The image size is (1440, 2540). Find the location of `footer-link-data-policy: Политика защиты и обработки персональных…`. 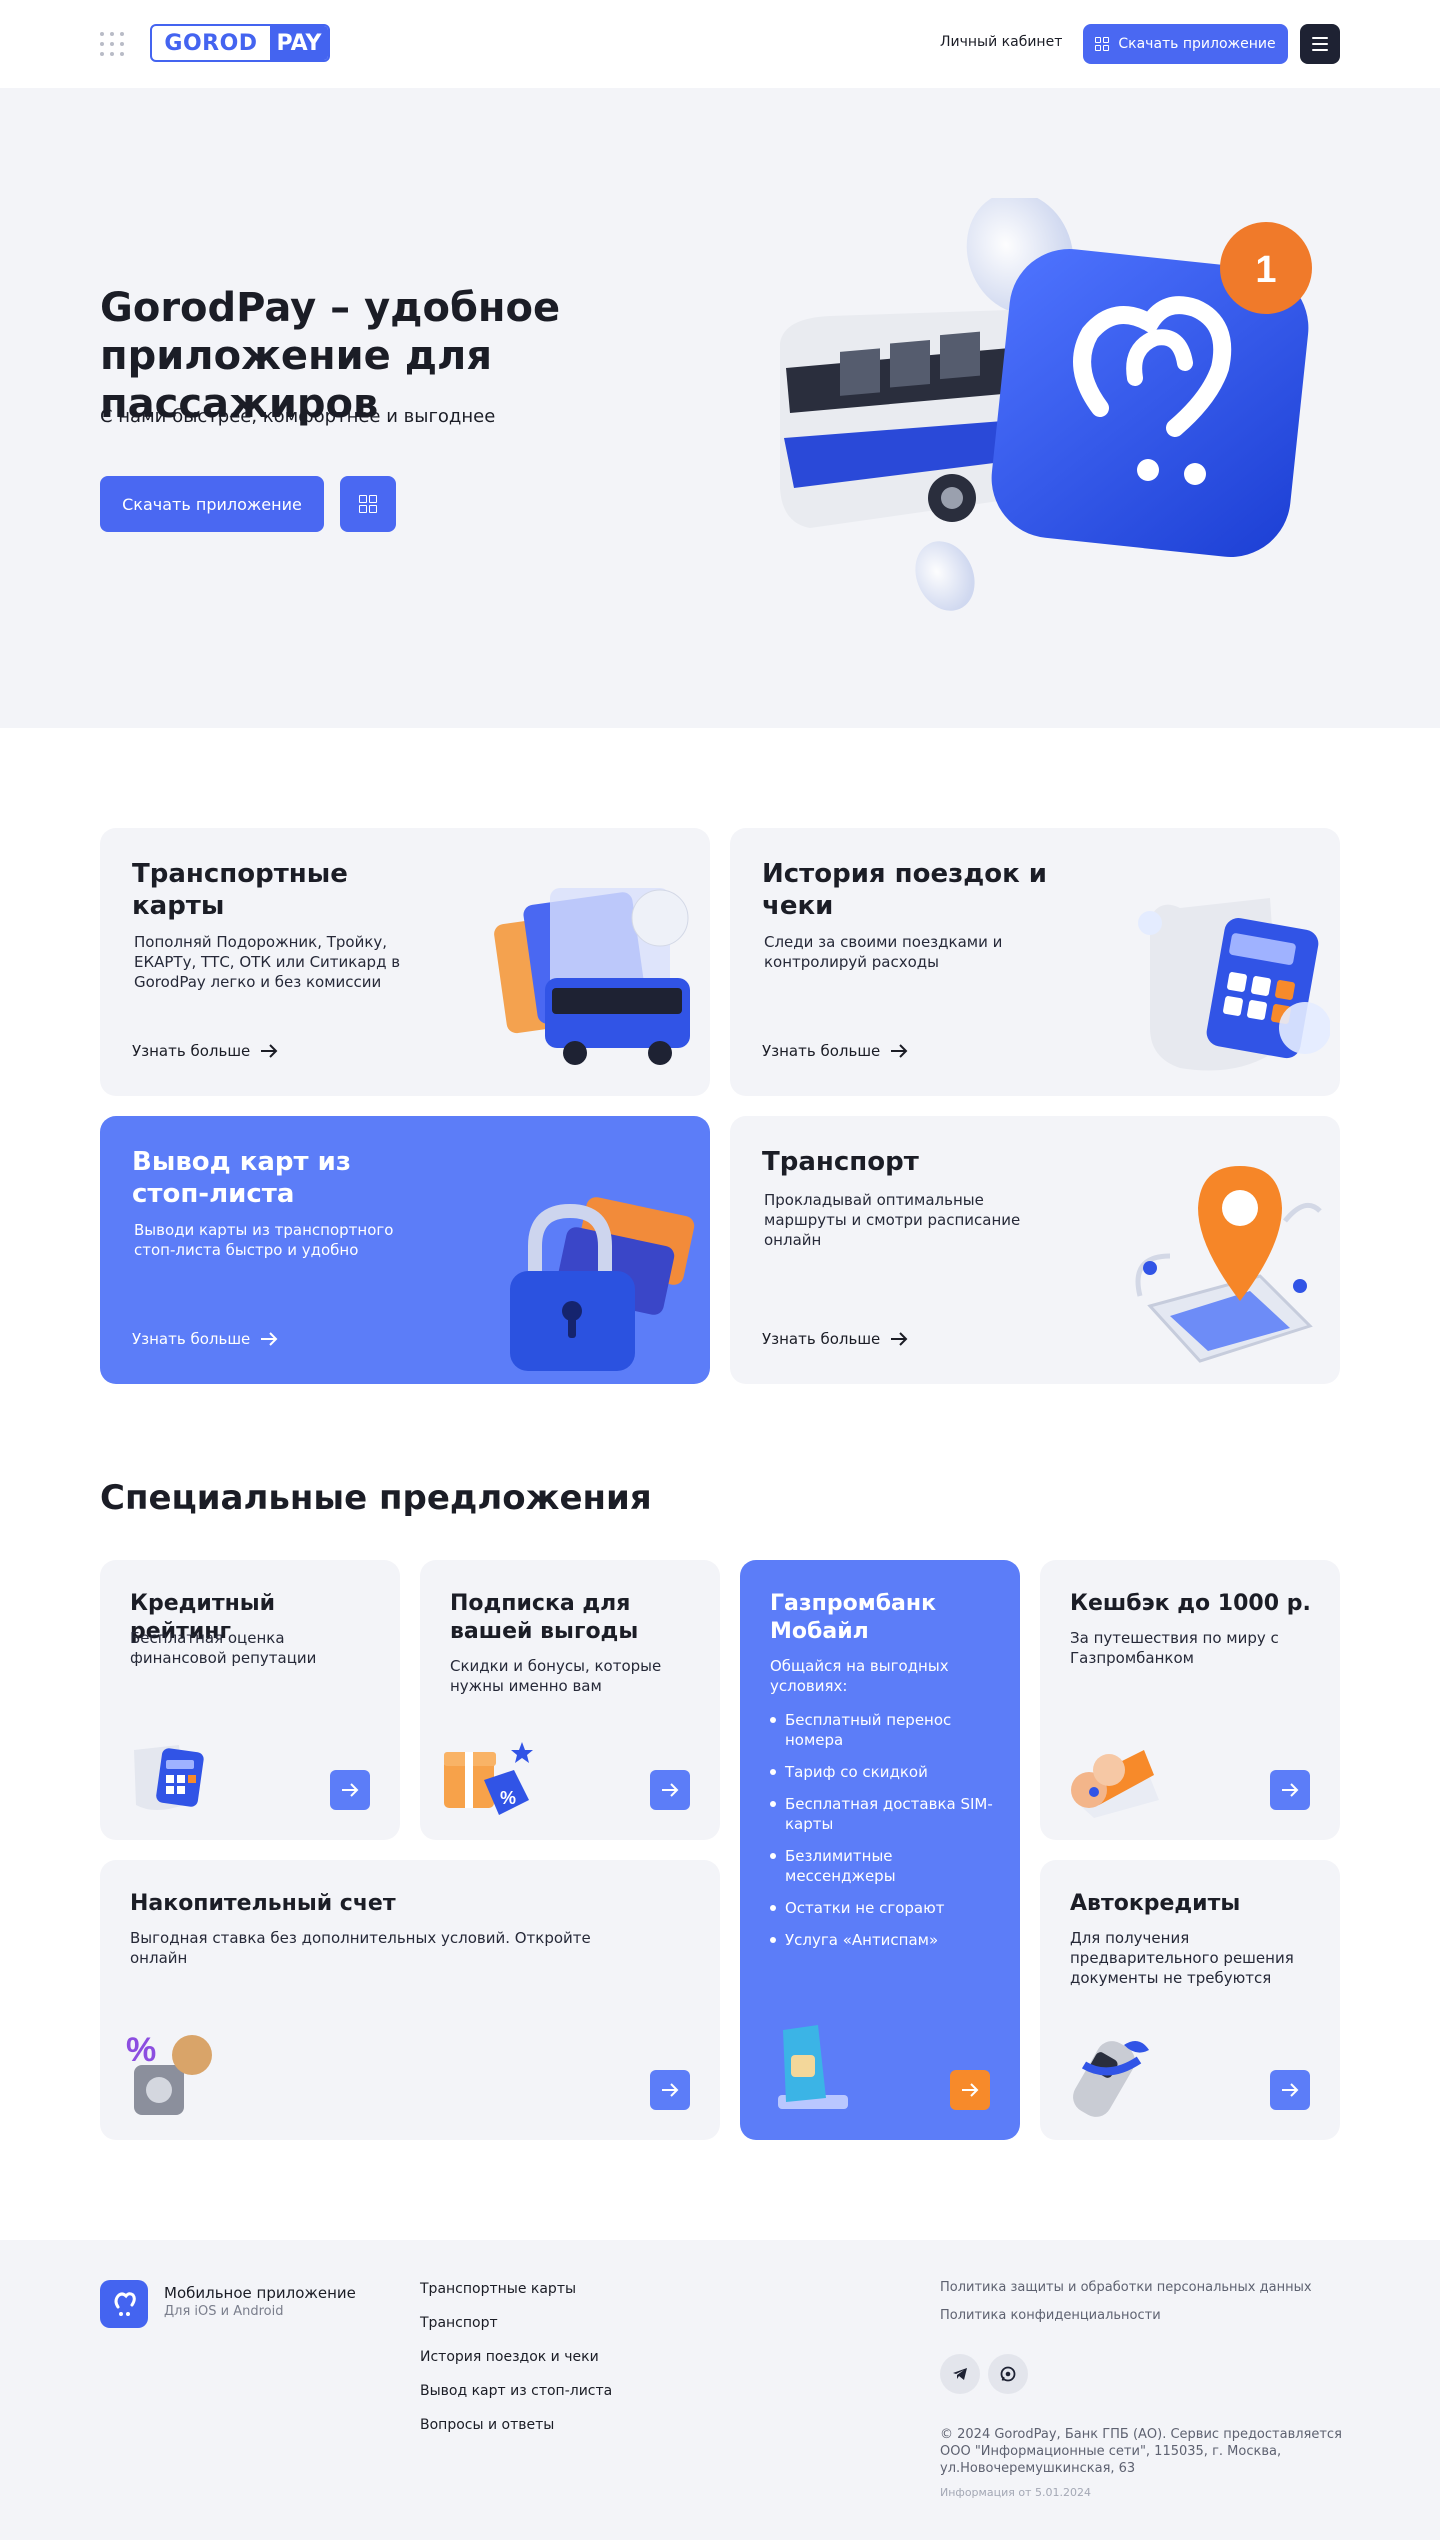

footer-link-data-policy: Политика защиты и обработки персональных… is located at coordinates (1126, 2294).